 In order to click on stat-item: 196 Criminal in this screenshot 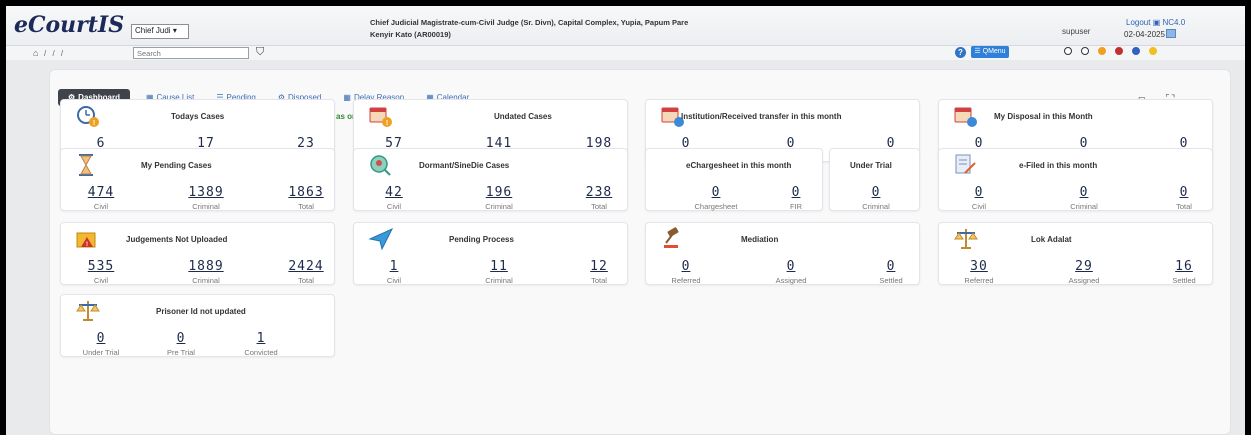, I will do `click(499, 198)`.